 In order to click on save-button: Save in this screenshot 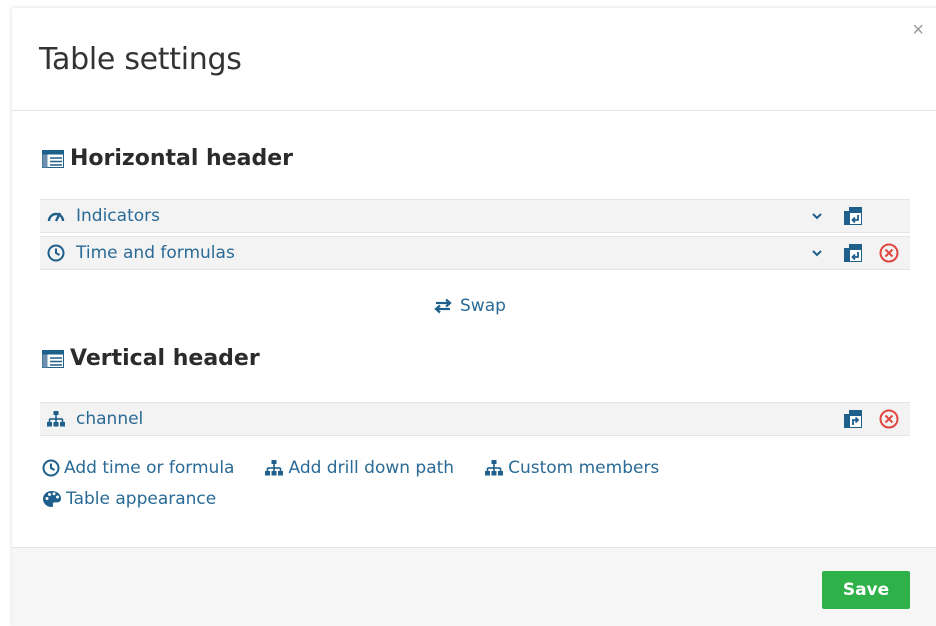, I will do `click(866, 590)`.